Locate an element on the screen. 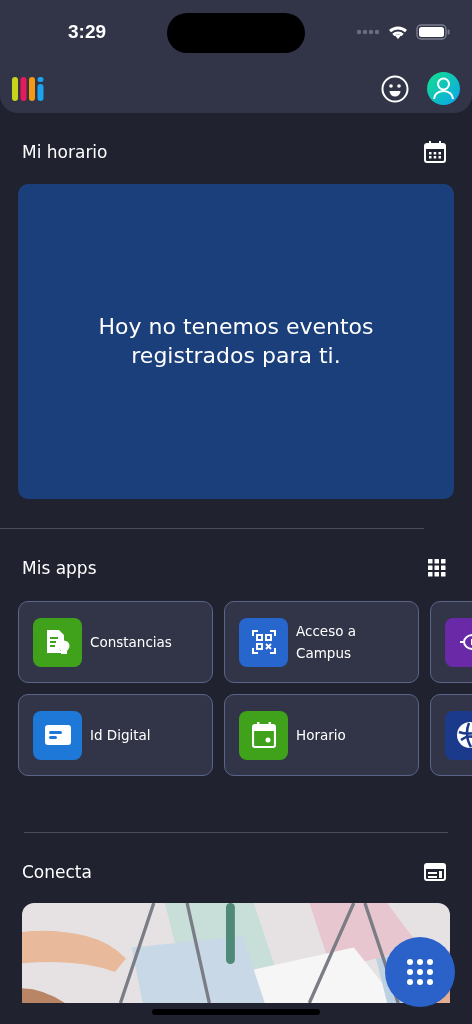 The image size is (472, 1024). app-label: Horario is located at coordinates (321, 735).